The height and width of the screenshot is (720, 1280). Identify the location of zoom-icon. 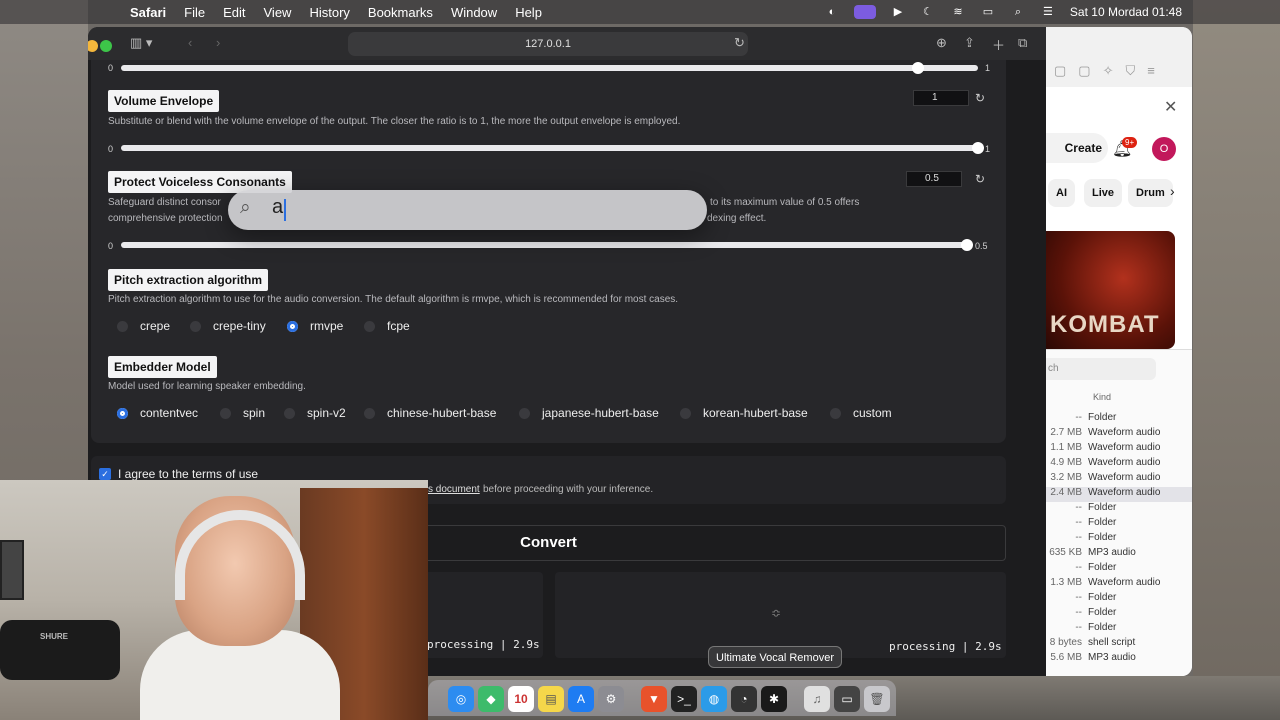
(106, 46).